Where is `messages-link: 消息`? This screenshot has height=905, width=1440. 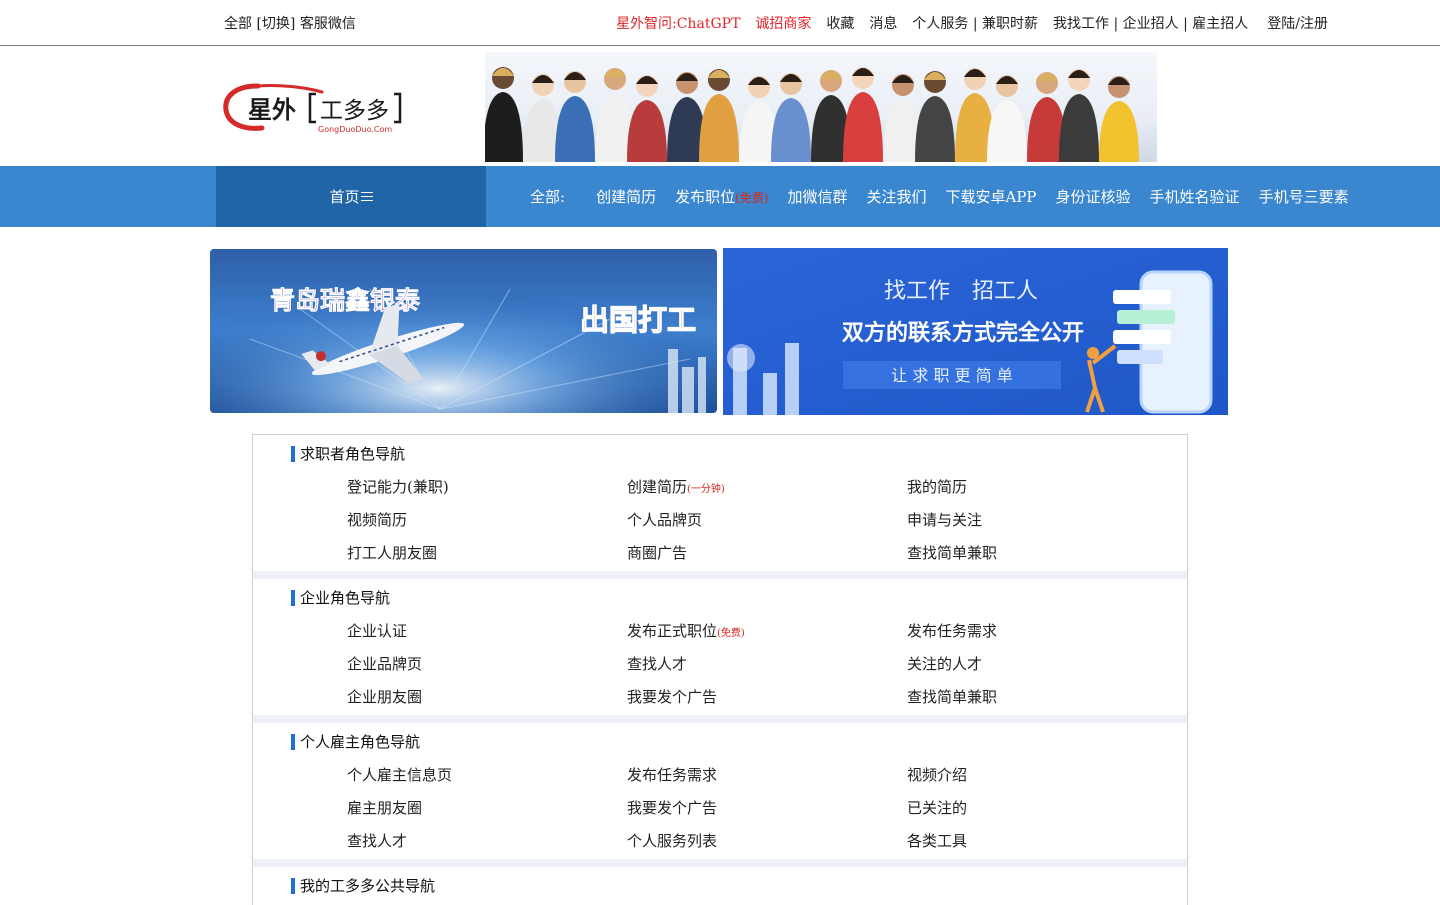 messages-link: 消息 is located at coordinates (883, 23).